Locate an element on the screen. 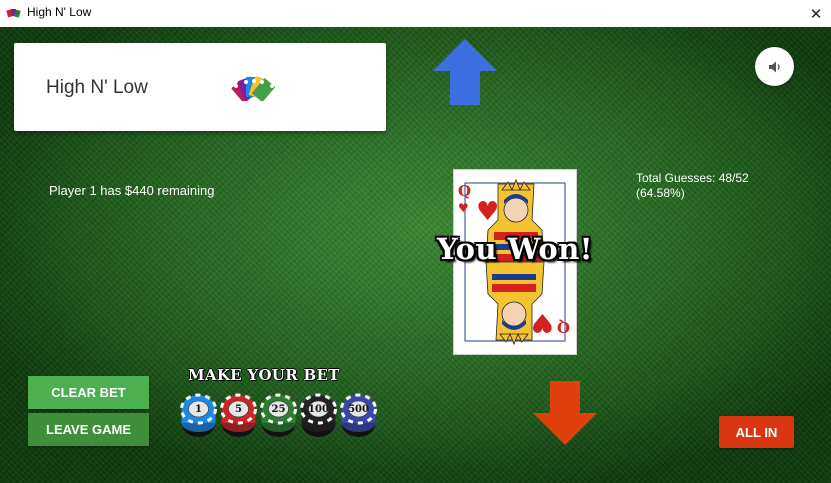  make-your-bet-heading: MAKE YOUR BET is located at coordinates (264, 375).